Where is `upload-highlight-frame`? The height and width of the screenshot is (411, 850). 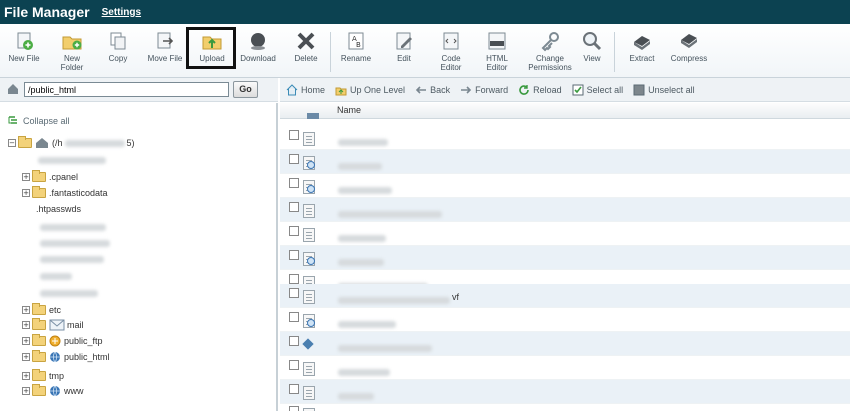 upload-highlight-frame is located at coordinates (211, 48).